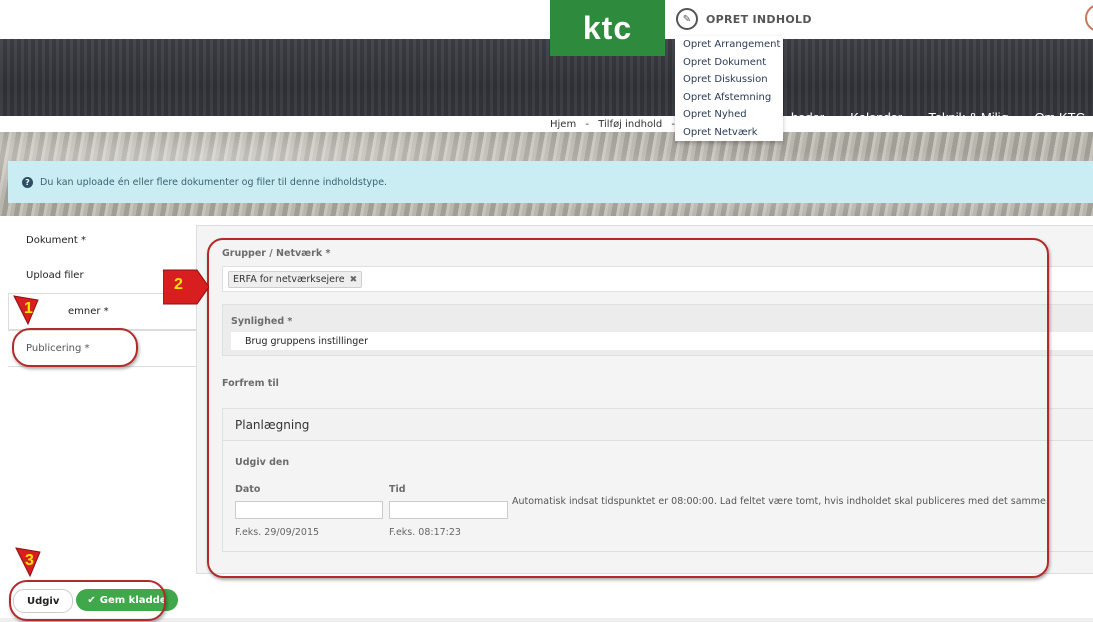  I want to click on annotation-ellipse-publishing, so click(75, 347).